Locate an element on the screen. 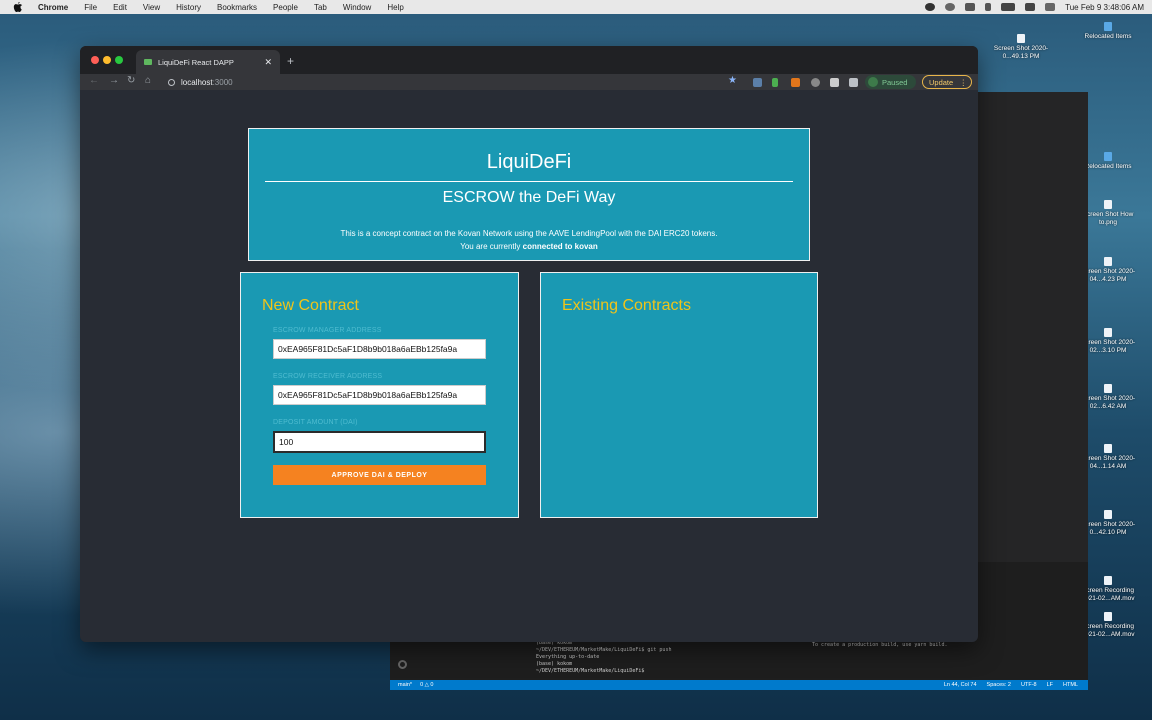 This screenshot has width=1152, height=720. indentation-status: Spaces: 2 is located at coordinates (999, 685).